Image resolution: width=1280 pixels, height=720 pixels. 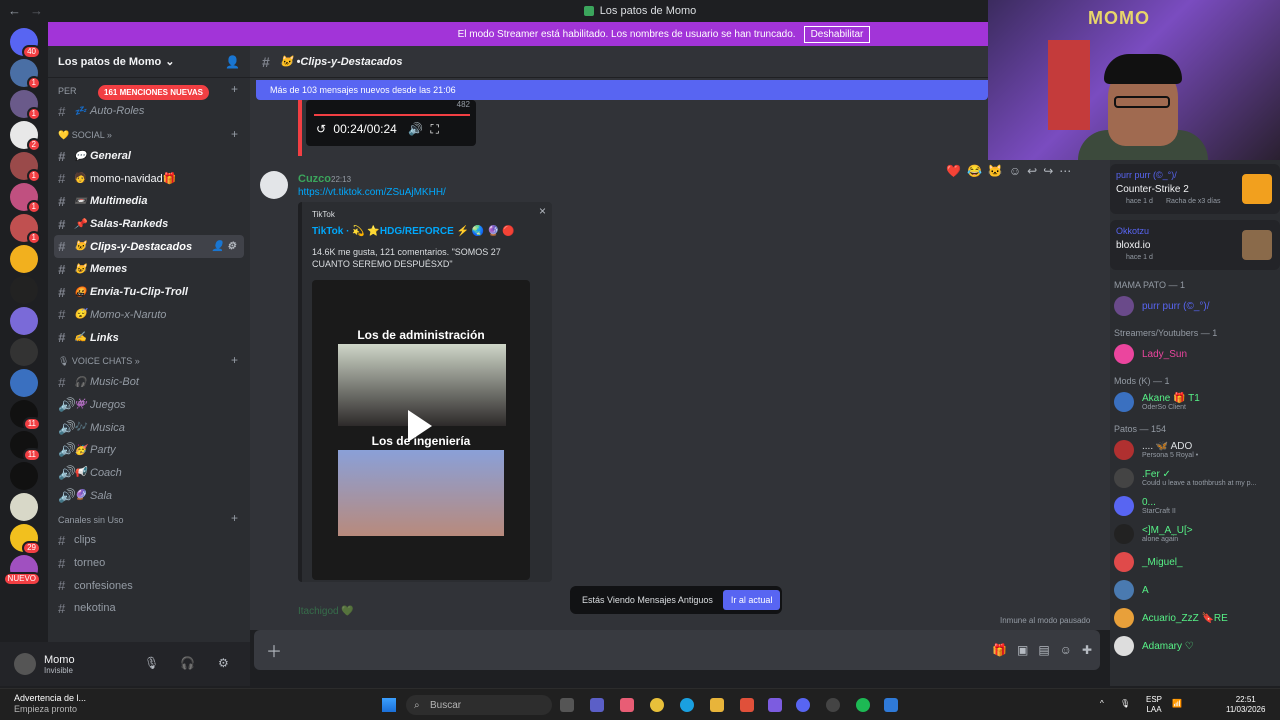 What do you see at coordinates (657, 705) in the screenshot?
I see `chrome-icon` at bounding box center [657, 705].